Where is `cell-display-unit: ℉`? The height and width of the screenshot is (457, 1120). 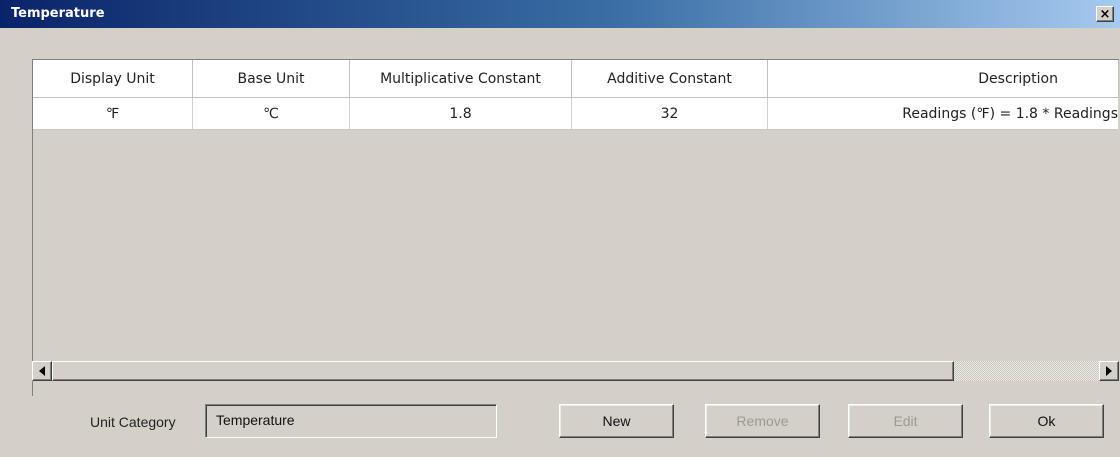
cell-display-unit: ℉ is located at coordinates (113, 113).